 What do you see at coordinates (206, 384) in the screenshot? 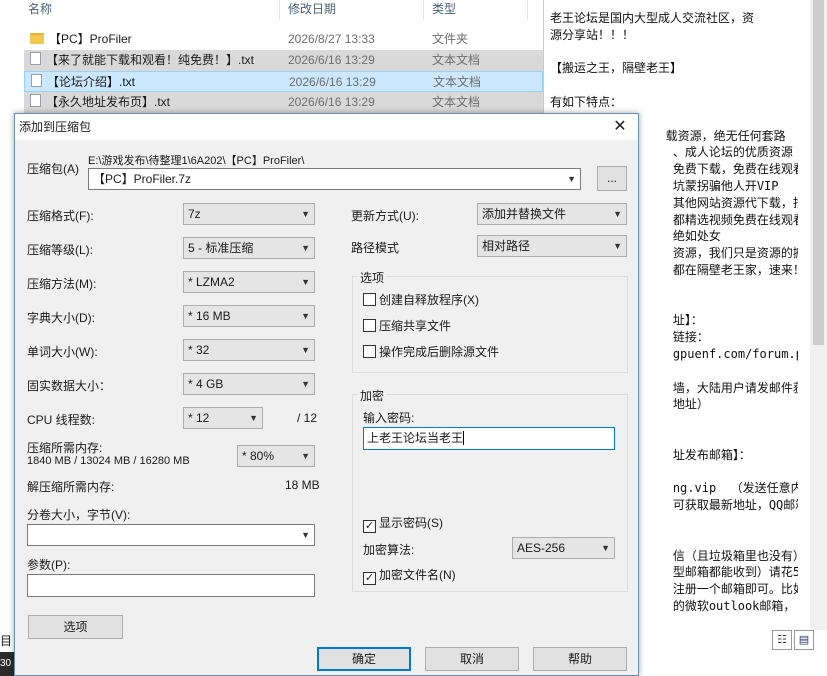
I see `solid-value: * 4 GB` at bounding box center [206, 384].